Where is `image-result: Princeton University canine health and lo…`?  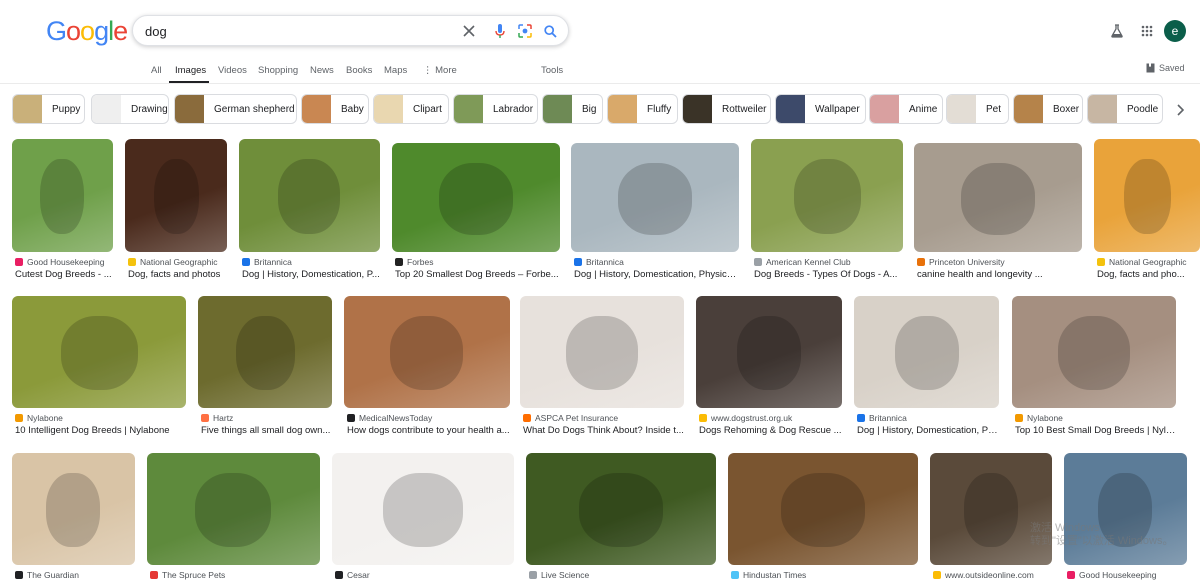
image-result: Princeton University canine health and lo… is located at coordinates (998, 213).